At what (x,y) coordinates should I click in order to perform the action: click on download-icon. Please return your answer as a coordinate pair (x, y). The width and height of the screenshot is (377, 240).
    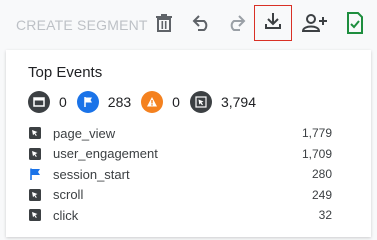
    Looking at the image, I should click on (273, 23).